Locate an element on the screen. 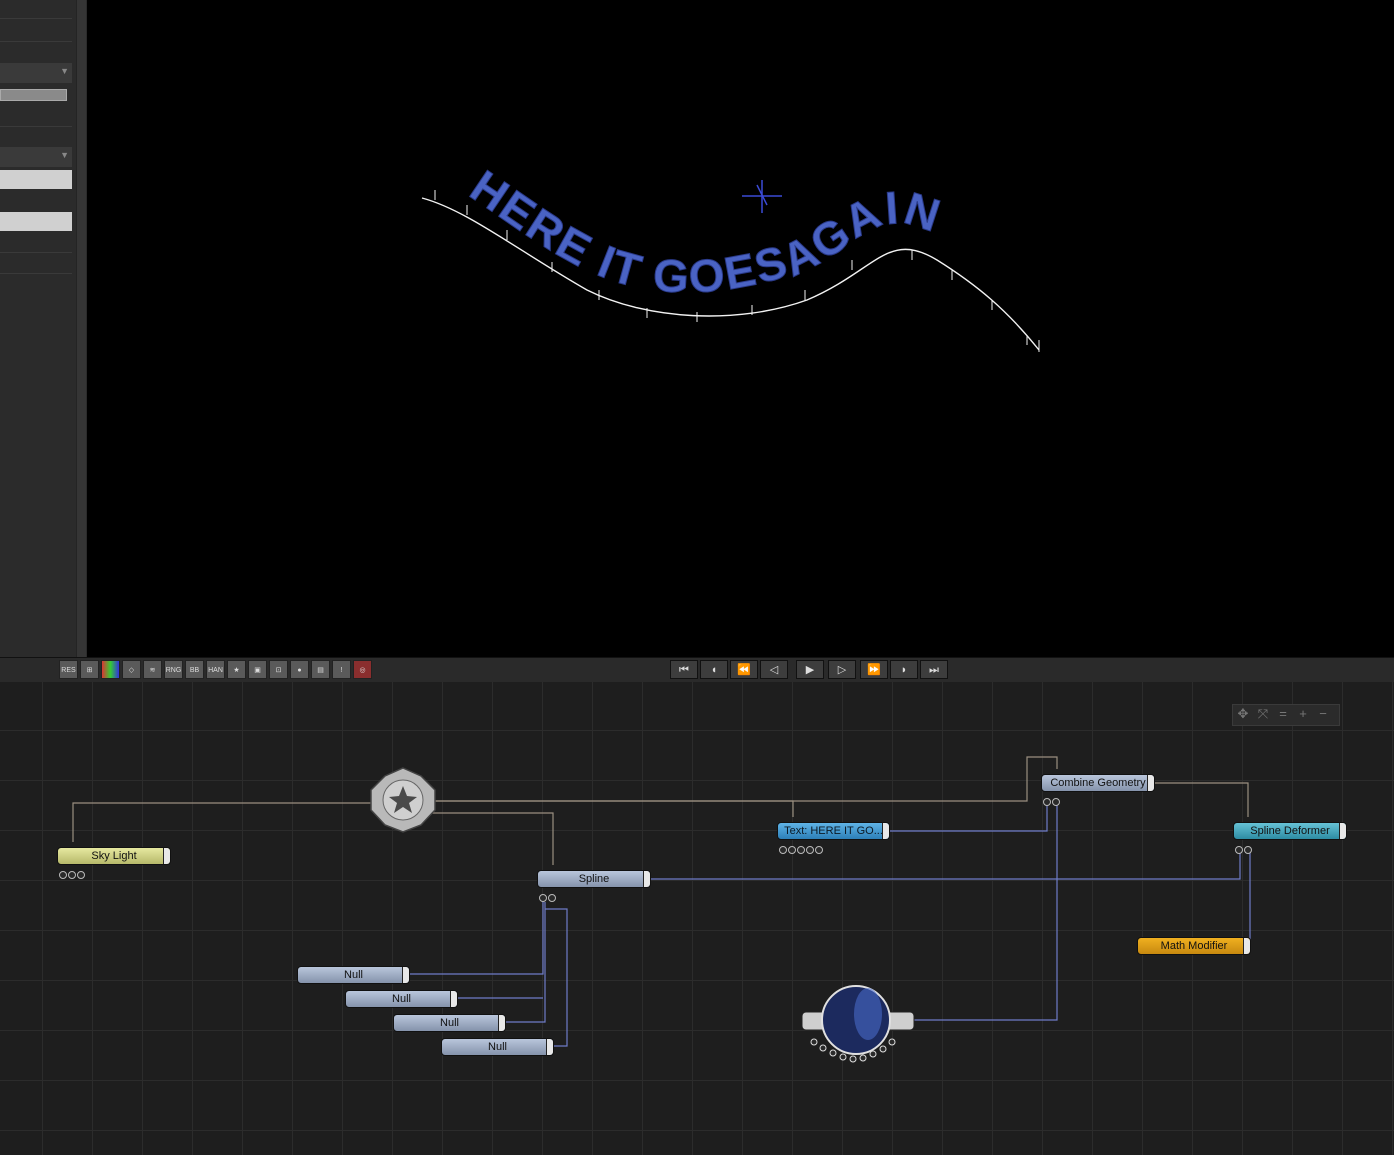 This screenshot has height=1155, width=1394. rewind-icon: ⏪ is located at coordinates (744, 669).